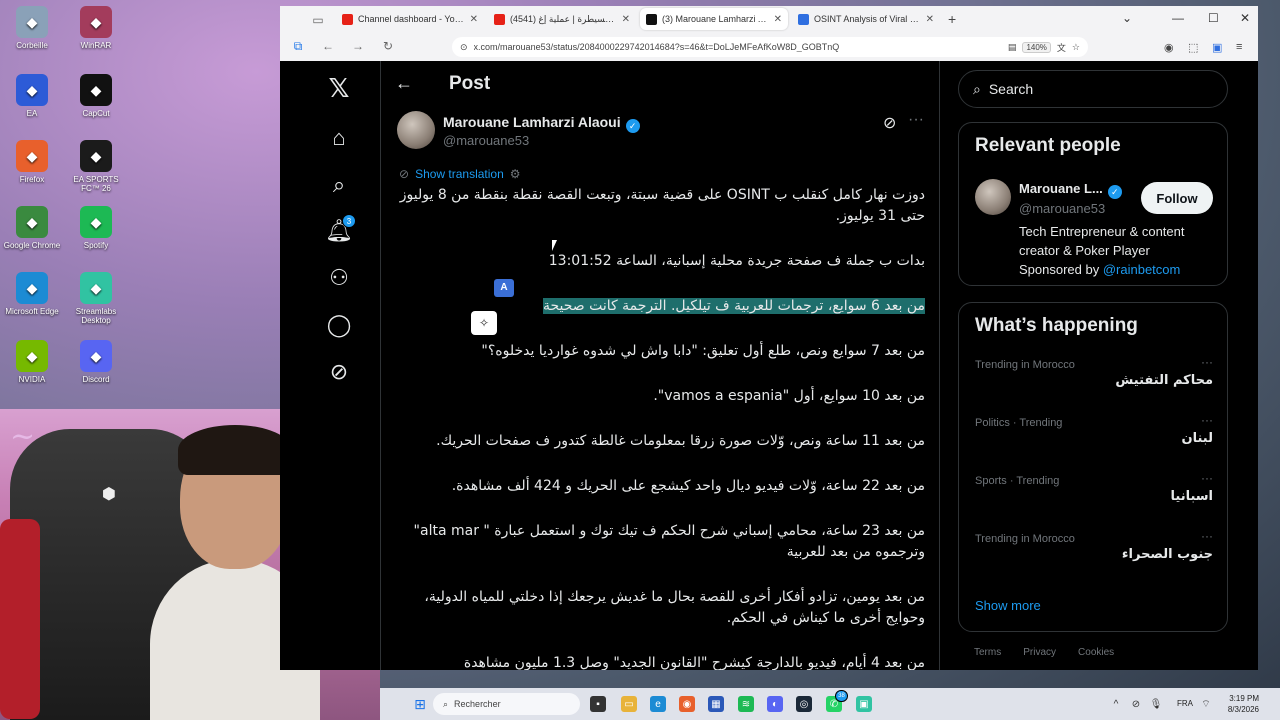  I want to click on translate-icon: 文, so click(1061, 47).